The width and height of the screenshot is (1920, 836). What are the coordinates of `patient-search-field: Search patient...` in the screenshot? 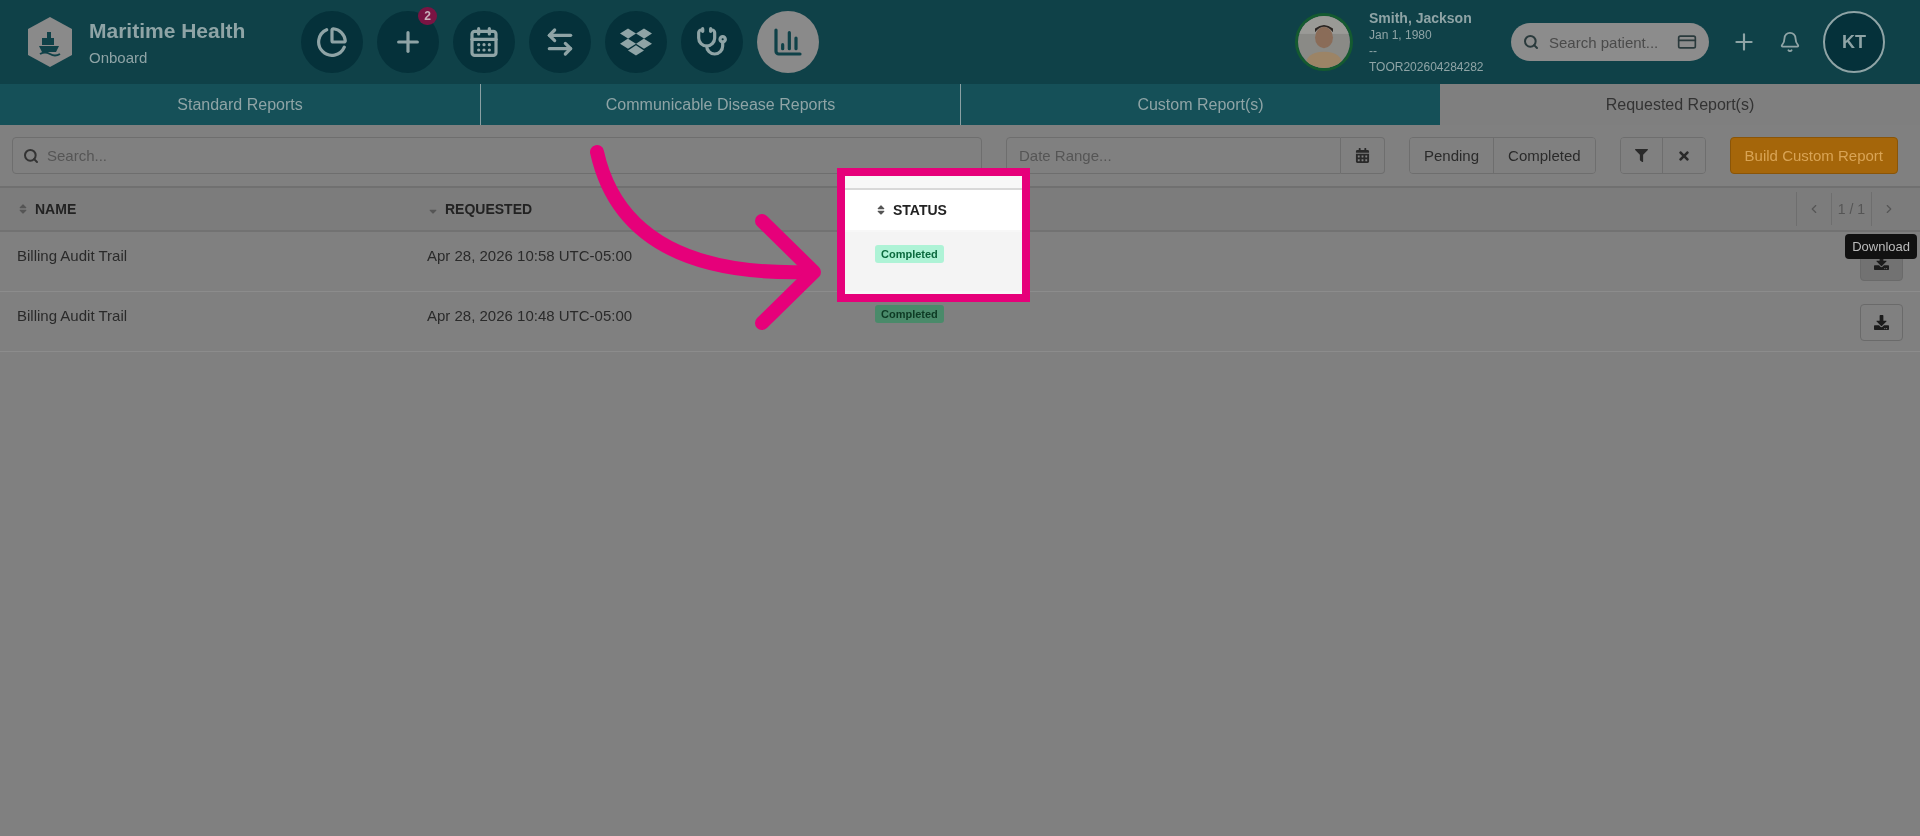 It's located at (1610, 42).